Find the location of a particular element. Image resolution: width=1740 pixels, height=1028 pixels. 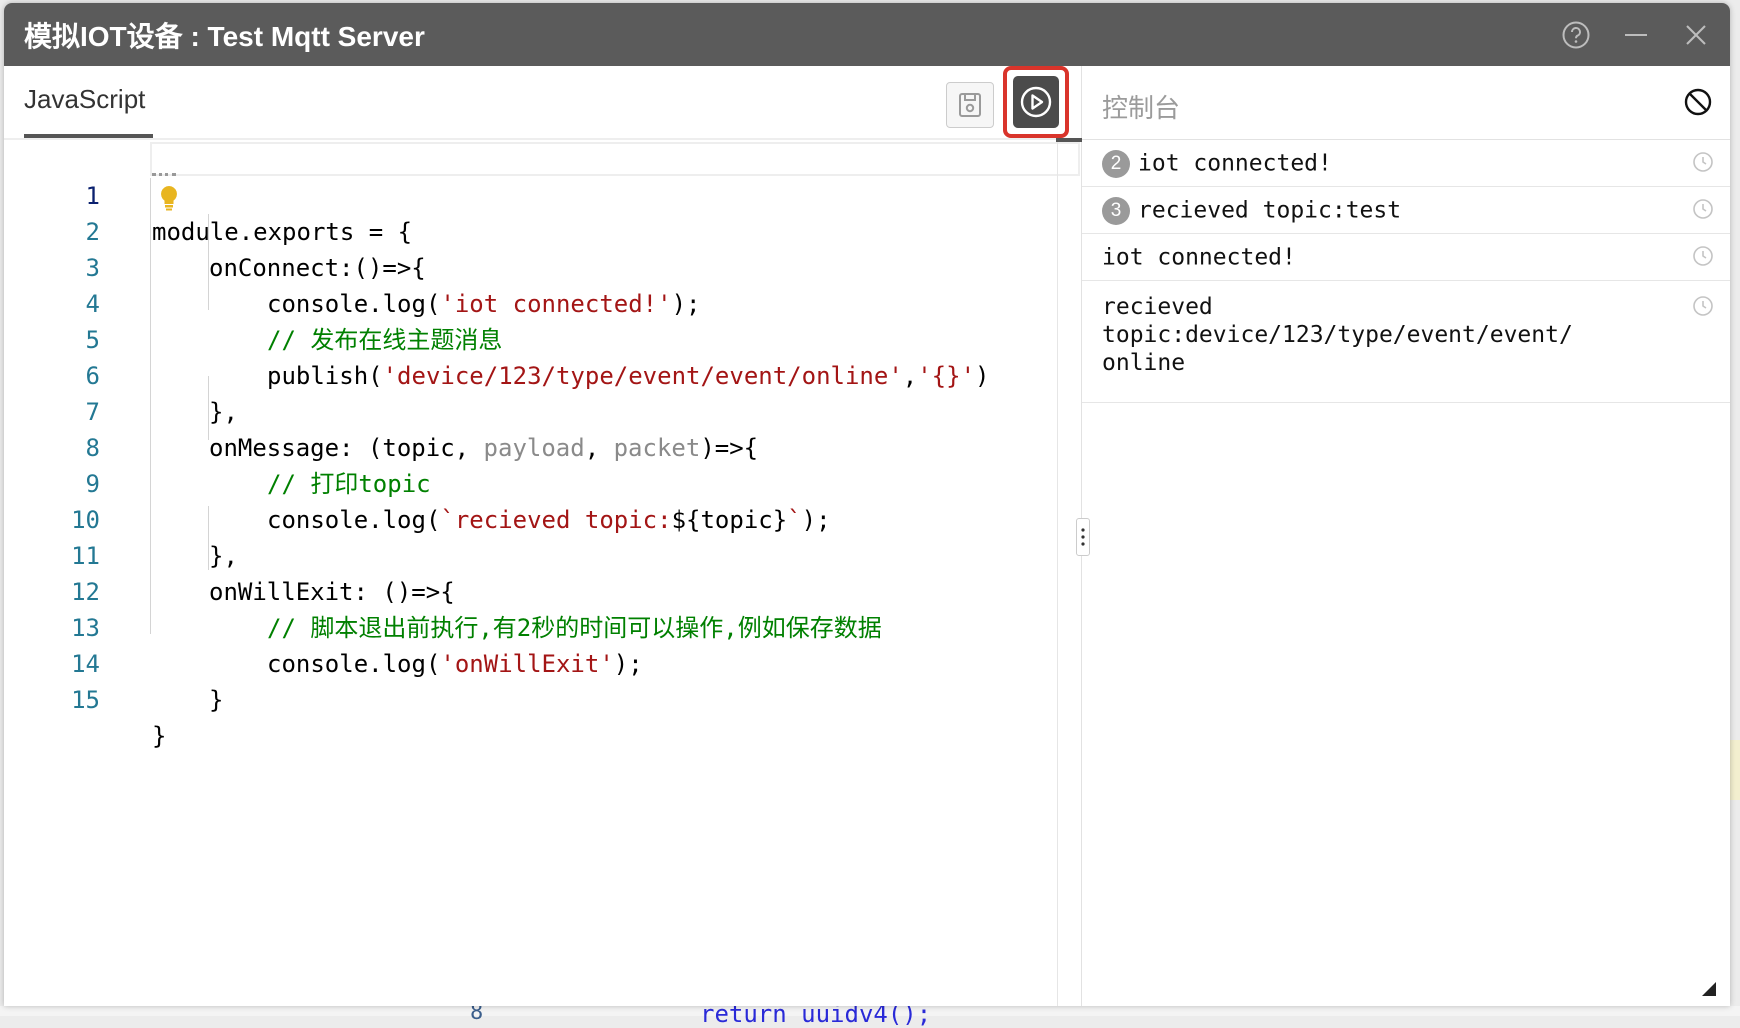

repeat-count-badge: 3 is located at coordinates (1116, 210).